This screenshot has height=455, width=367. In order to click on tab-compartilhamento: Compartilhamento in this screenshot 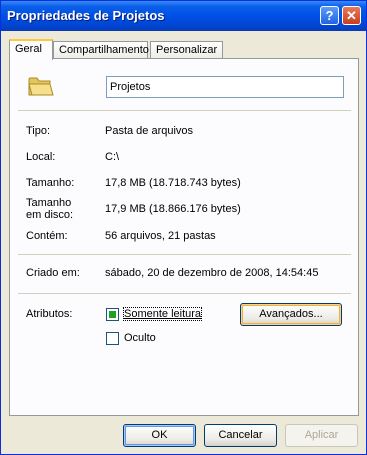, I will do `click(101, 50)`.